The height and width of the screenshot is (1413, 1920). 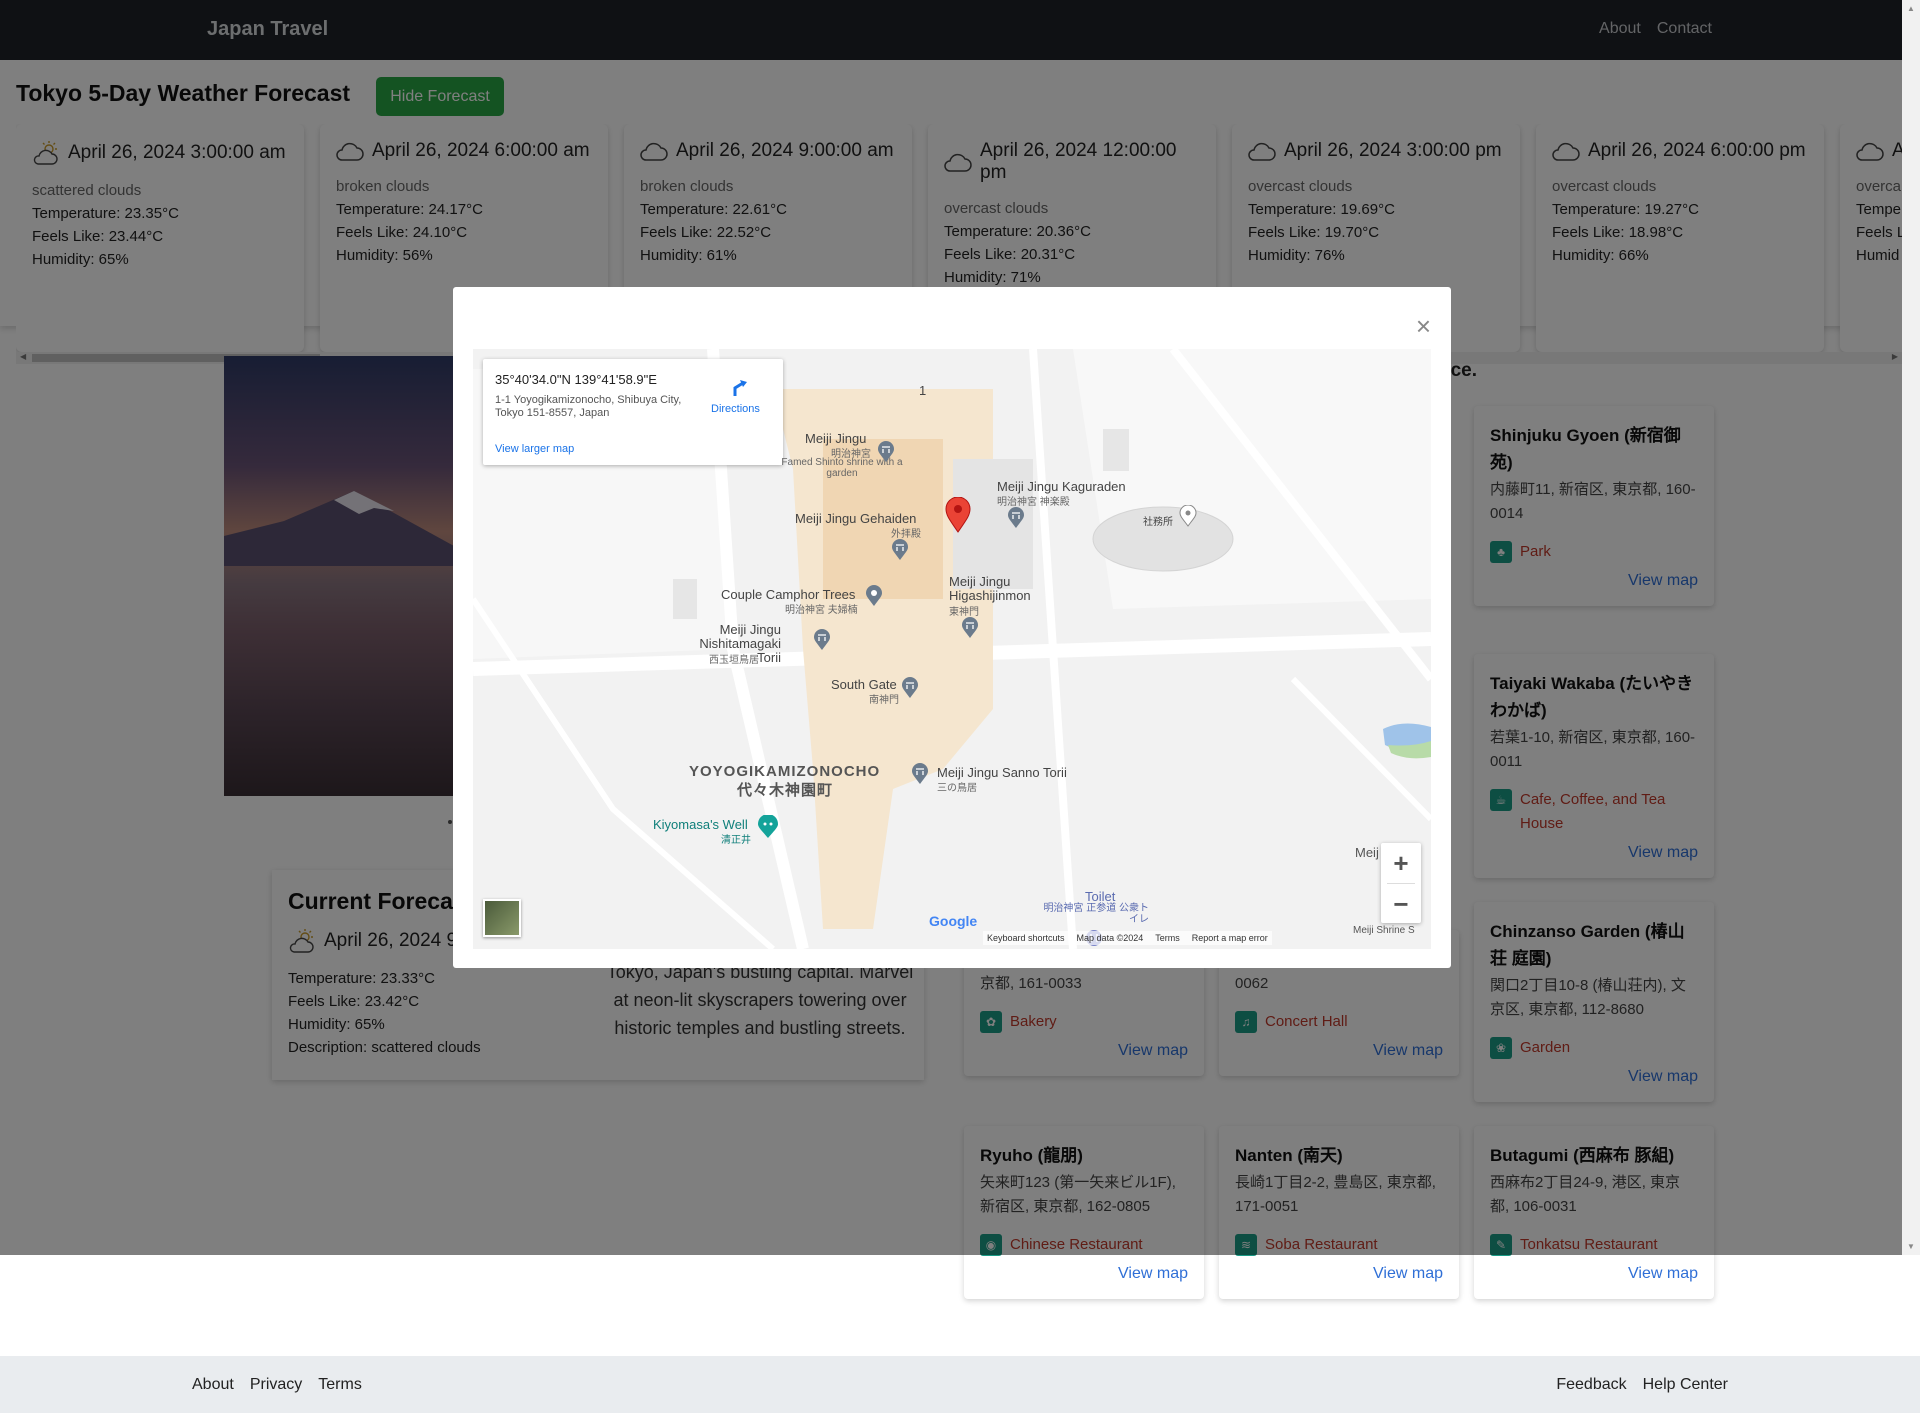 I want to click on close-icon: ×, so click(x=1423, y=326).